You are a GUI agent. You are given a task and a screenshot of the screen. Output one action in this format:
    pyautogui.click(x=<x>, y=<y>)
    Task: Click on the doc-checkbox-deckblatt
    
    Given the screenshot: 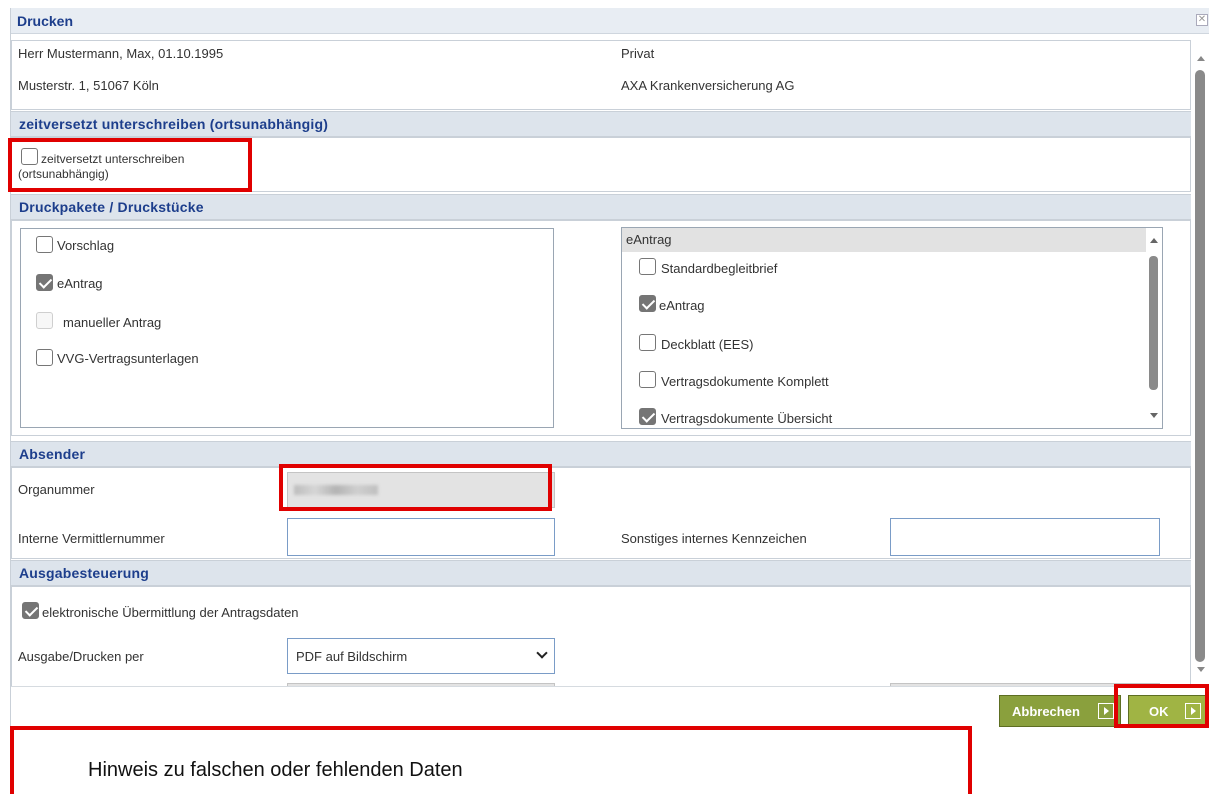 What is the action you would take?
    pyautogui.click(x=647, y=342)
    